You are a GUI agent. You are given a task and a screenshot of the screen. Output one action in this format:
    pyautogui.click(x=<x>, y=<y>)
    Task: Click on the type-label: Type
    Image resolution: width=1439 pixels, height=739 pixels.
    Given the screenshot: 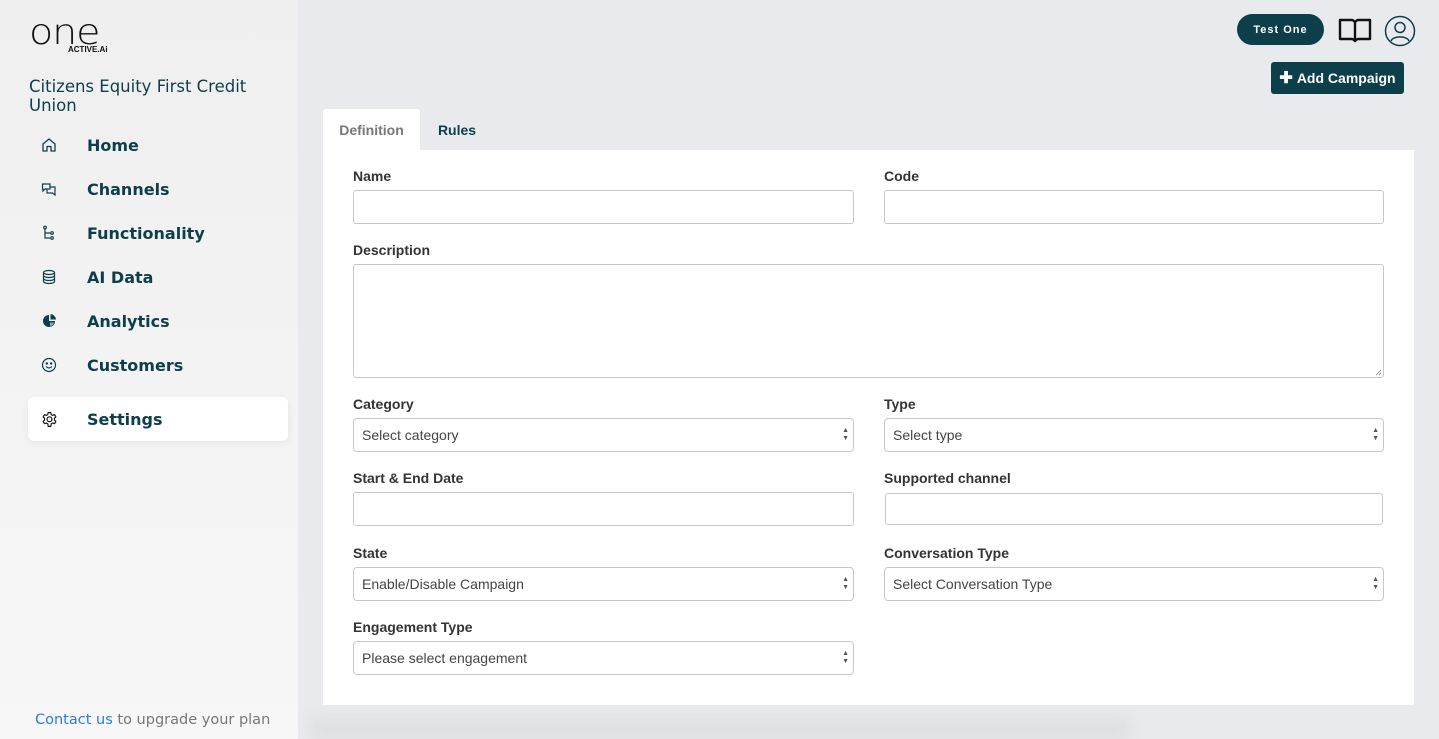 What is the action you would take?
    pyautogui.click(x=900, y=404)
    